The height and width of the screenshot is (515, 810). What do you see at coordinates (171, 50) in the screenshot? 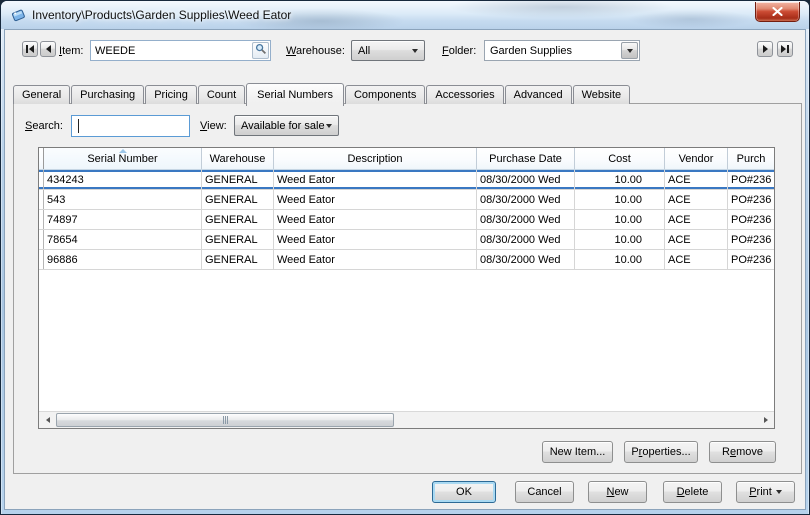
I see `item-input` at bounding box center [171, 50].